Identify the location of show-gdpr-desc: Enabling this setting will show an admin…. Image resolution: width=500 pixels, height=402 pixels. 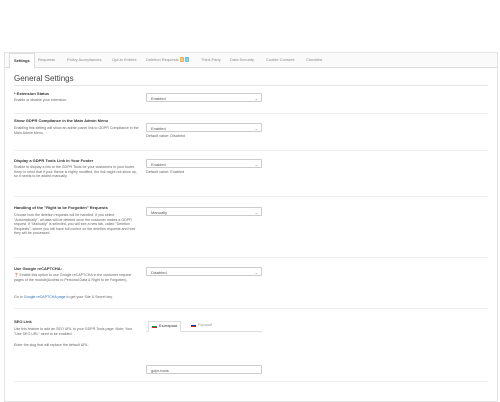
(76, 130).